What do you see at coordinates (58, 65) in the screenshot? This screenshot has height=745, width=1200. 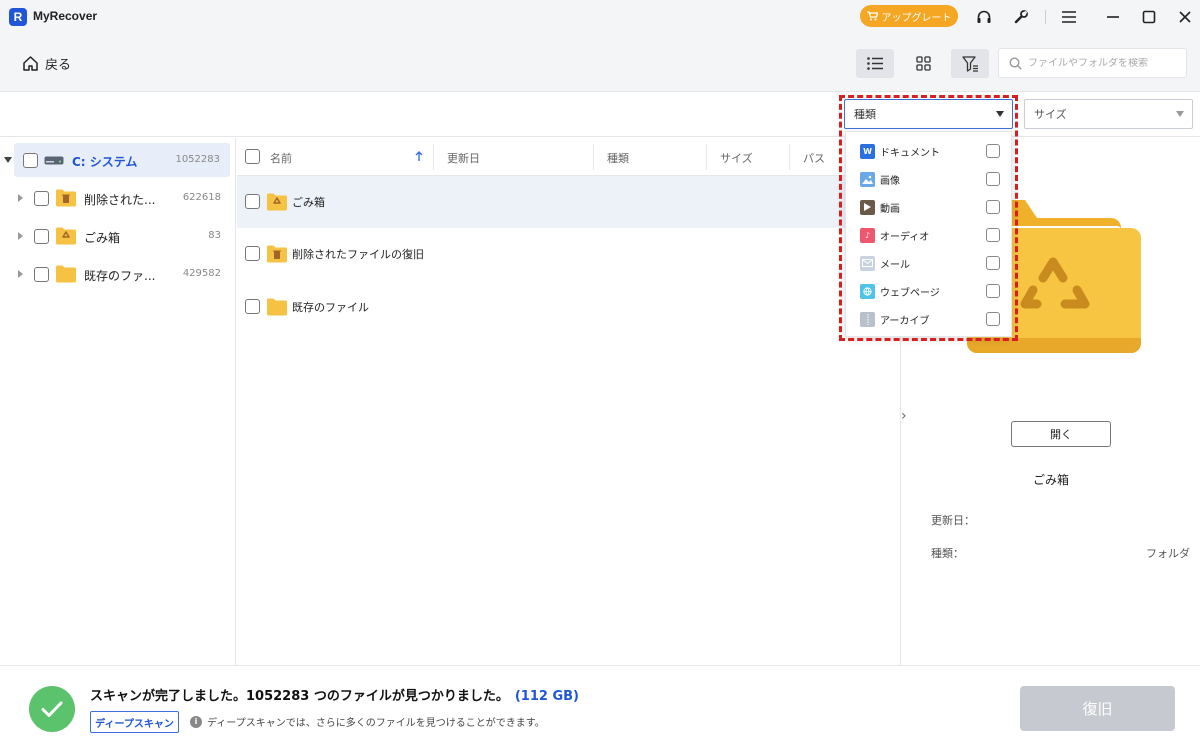 I see `back-label: 戻る` at bounding box center [58, 65].